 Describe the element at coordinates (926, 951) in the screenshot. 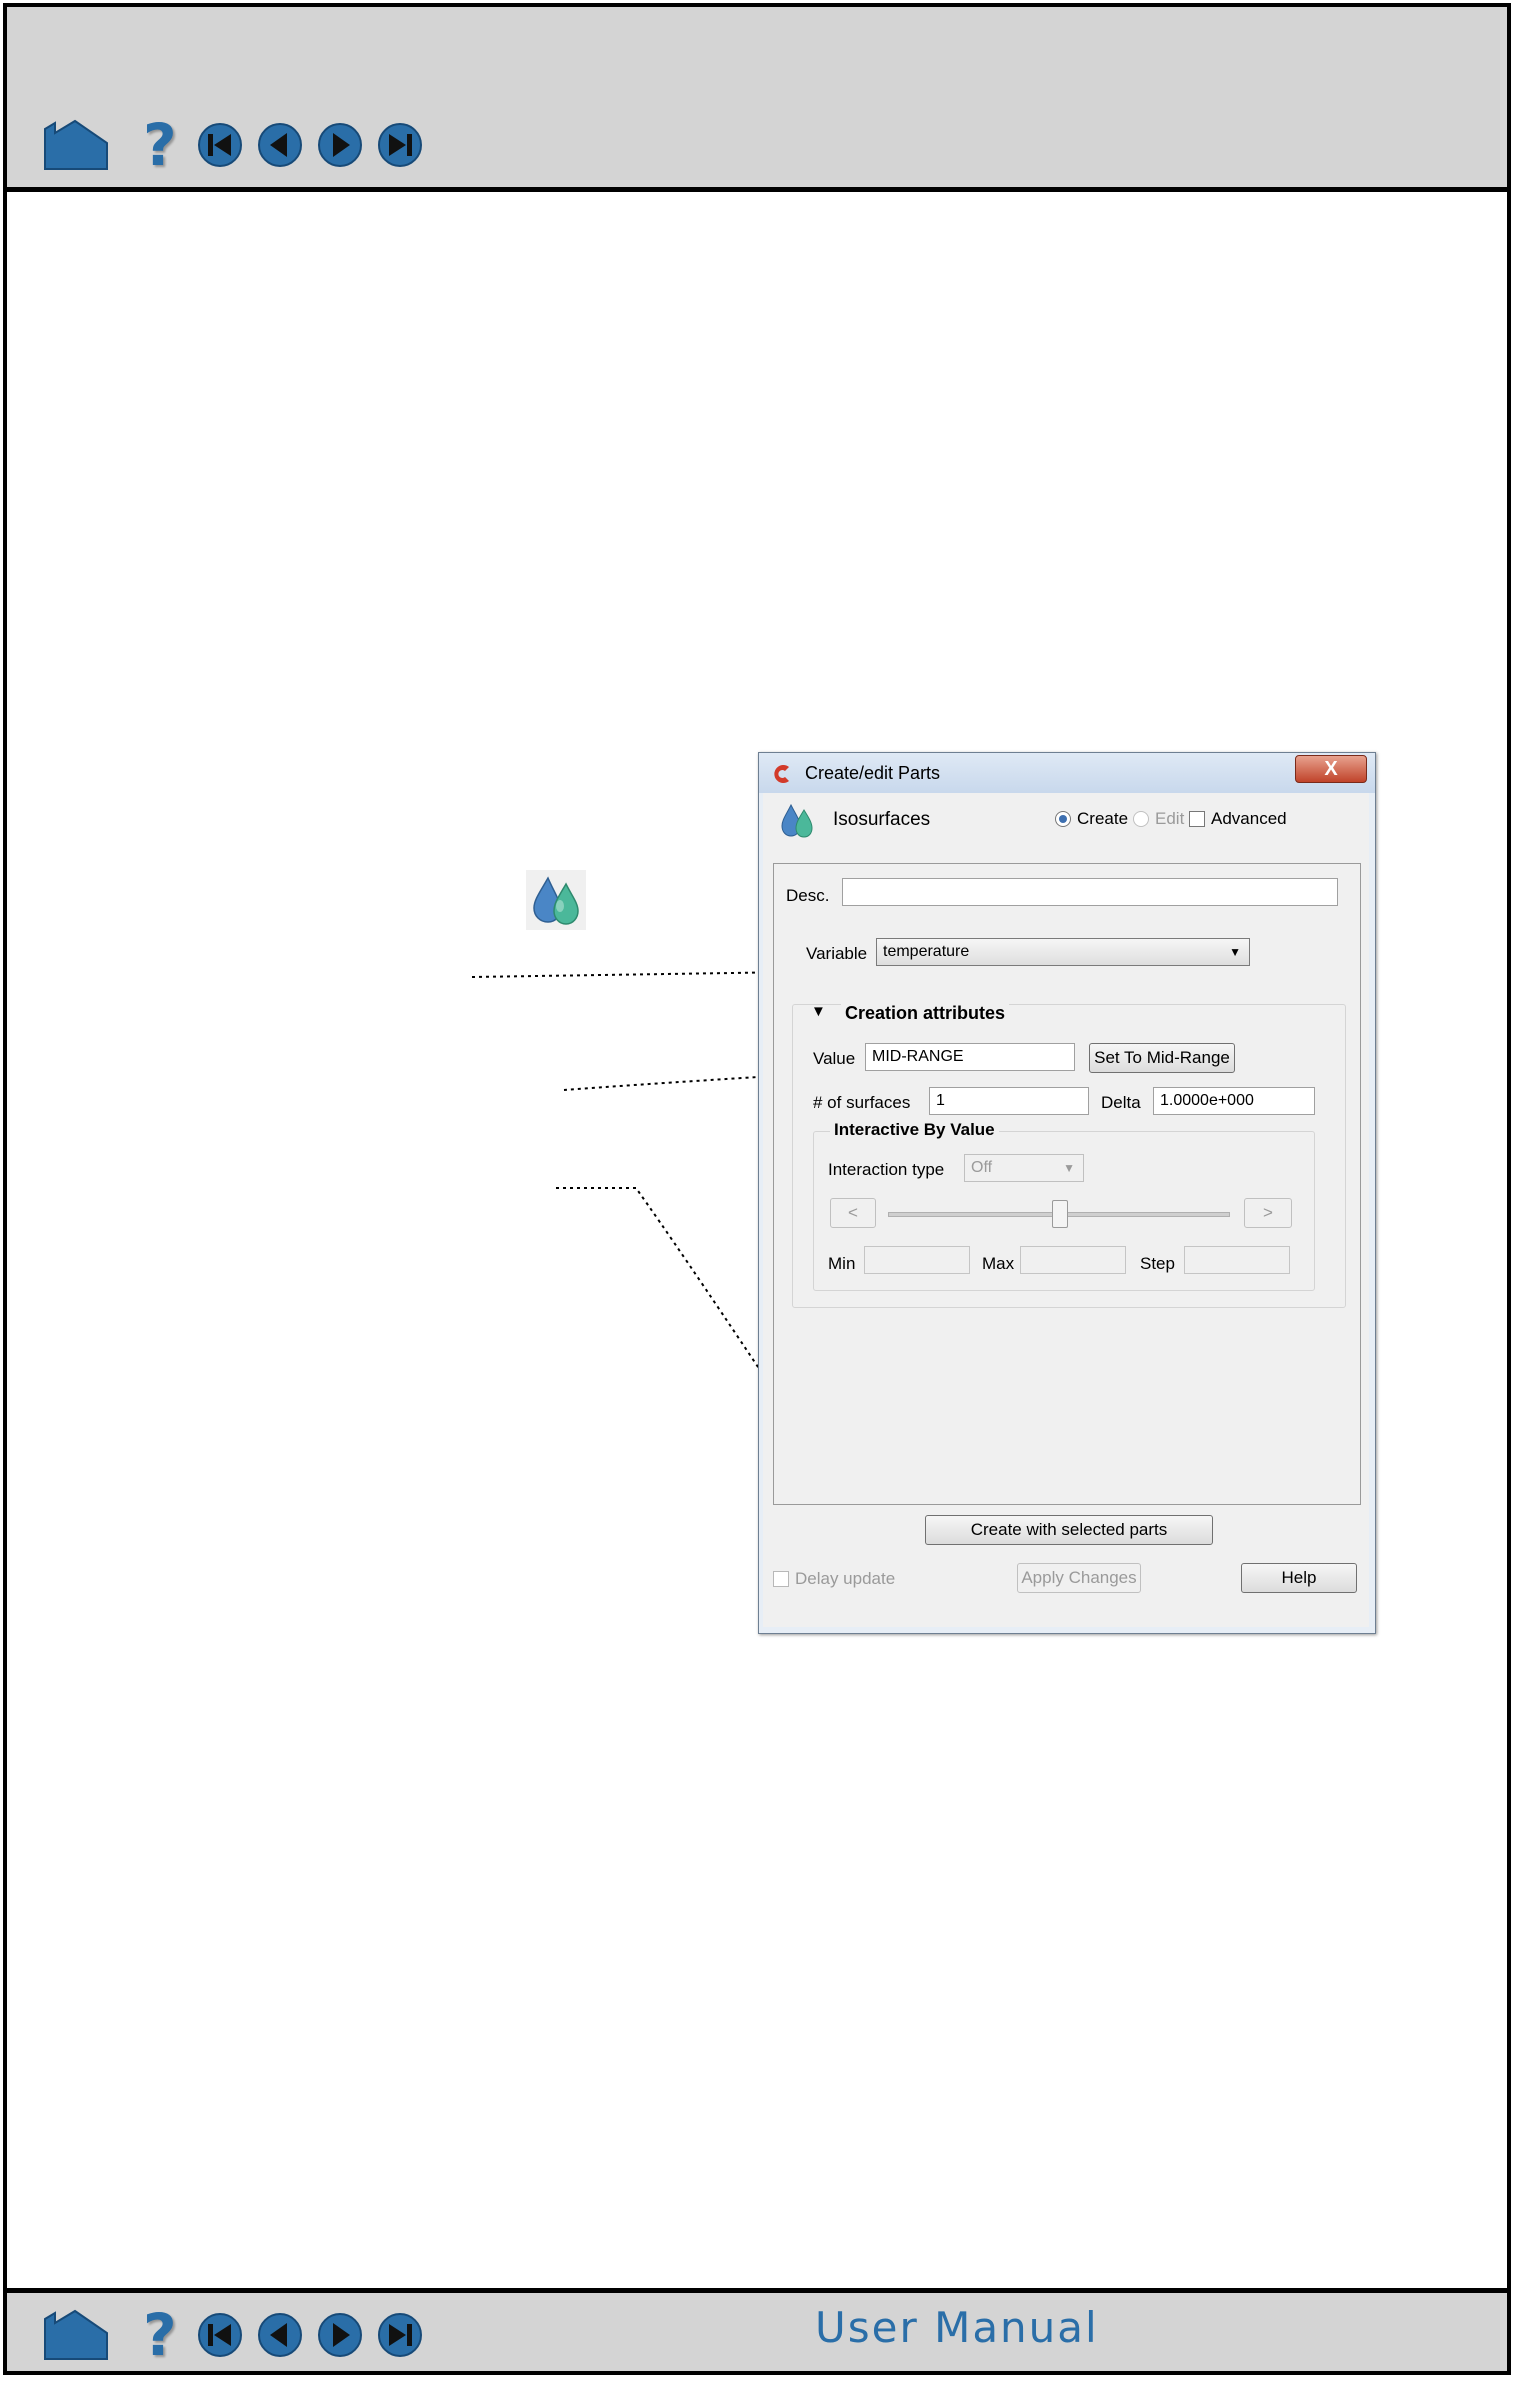

I see `variable-select-value: temperature` at that location.